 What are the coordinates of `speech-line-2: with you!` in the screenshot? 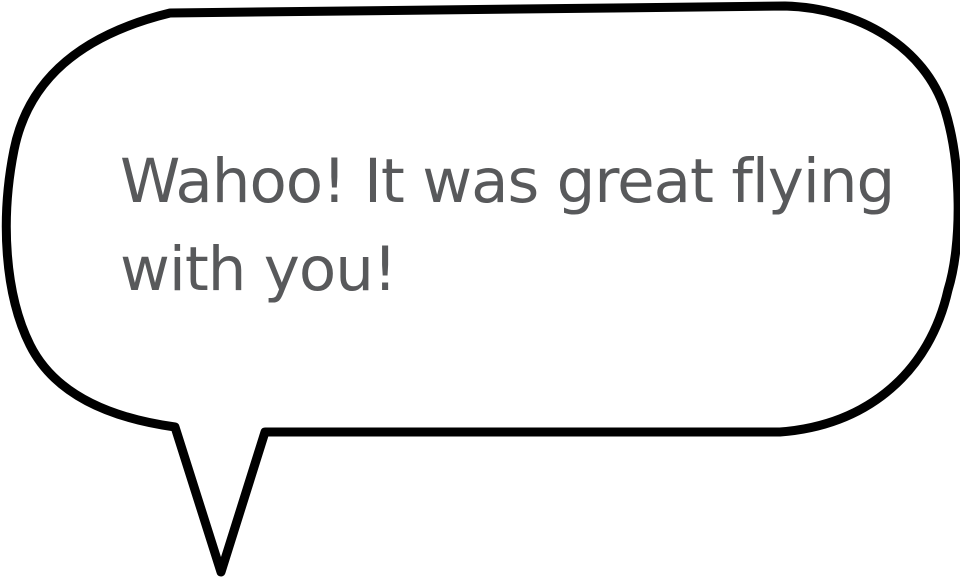 It's located at (258, 269).